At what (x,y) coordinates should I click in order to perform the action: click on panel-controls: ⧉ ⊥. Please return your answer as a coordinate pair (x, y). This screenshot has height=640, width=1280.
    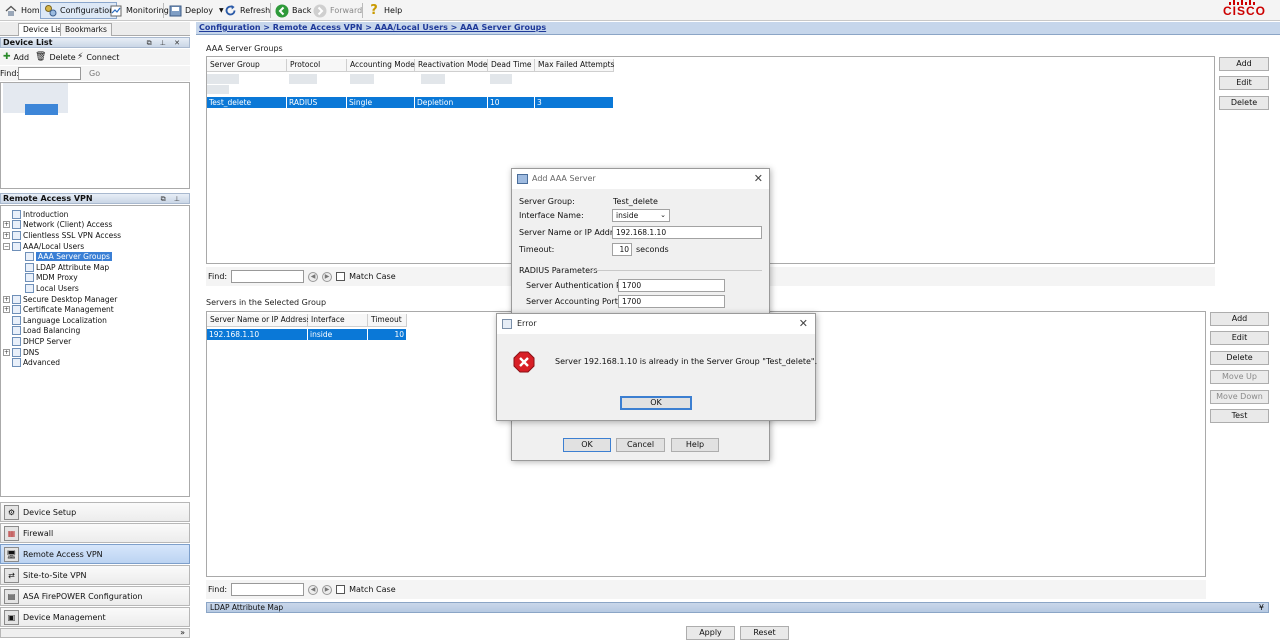
    Looking at the image, I should click on (172, 199).